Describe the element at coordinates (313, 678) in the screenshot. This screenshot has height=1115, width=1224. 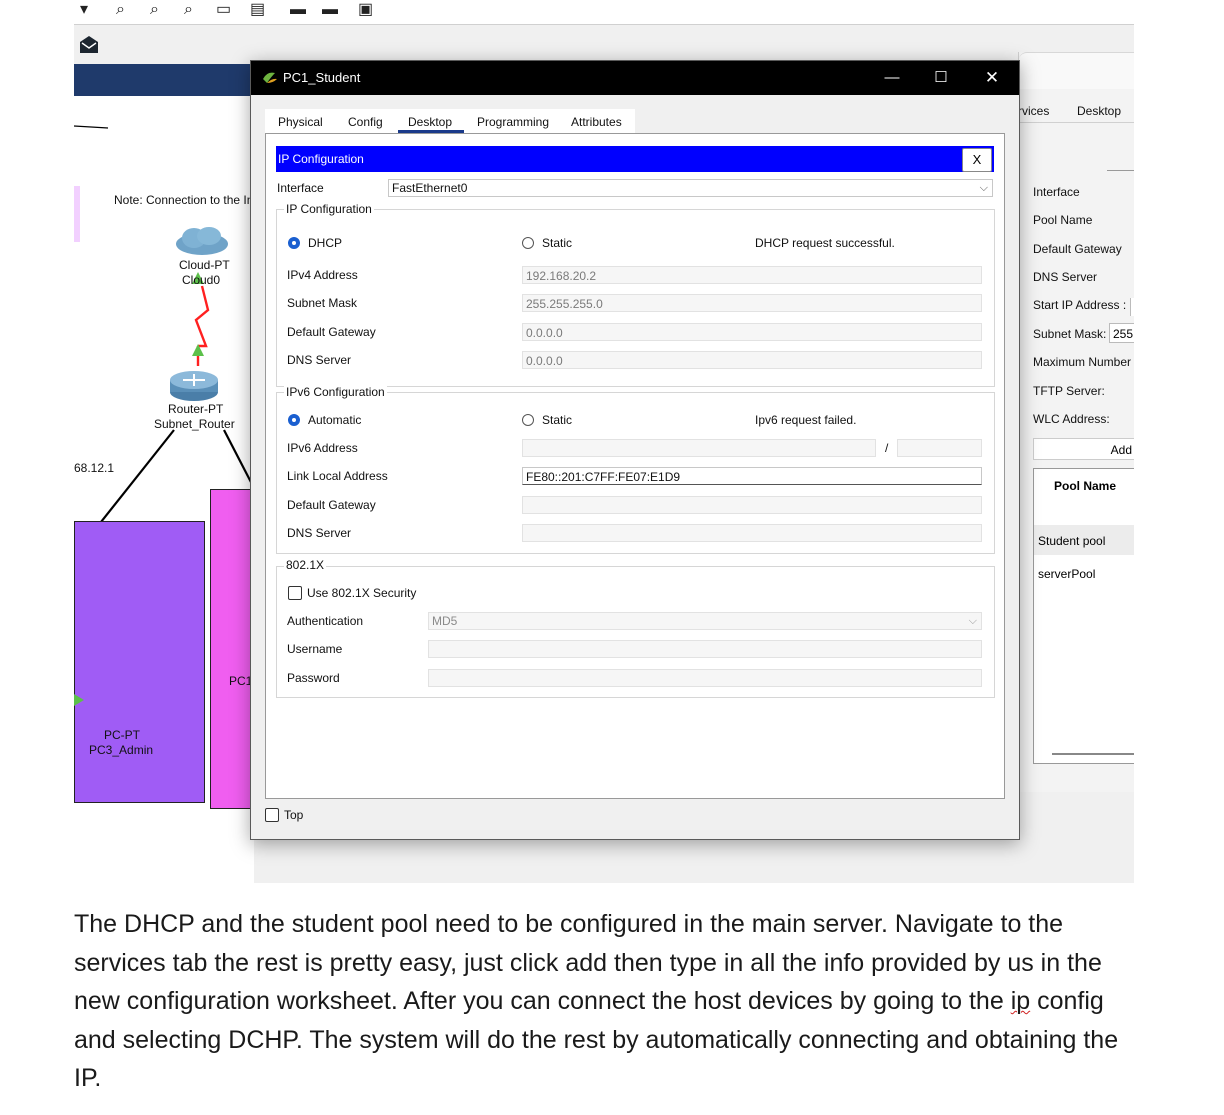
I see `password-label: Password` at that location.